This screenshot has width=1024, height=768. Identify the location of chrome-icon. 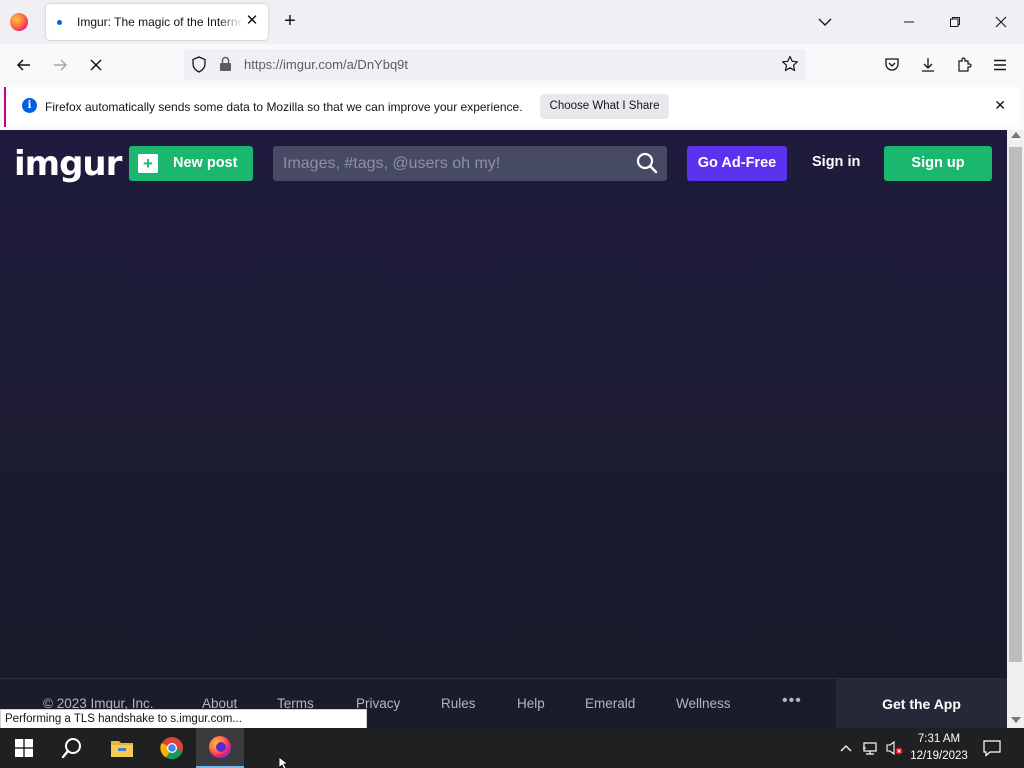
(172, 748).